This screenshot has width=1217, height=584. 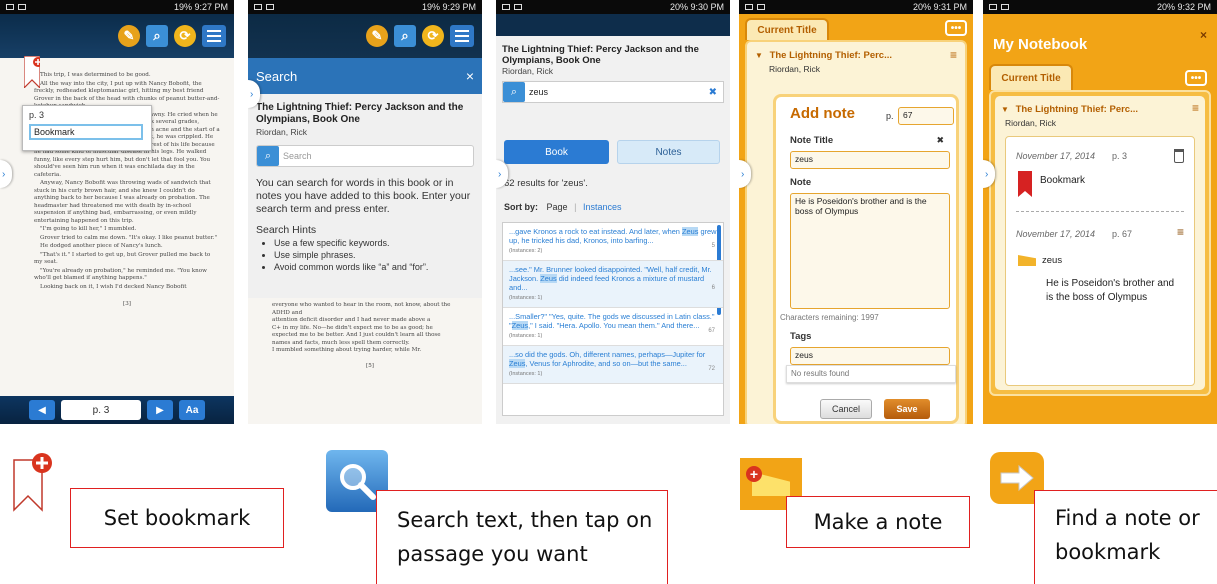 I want to click on sort-label: Sort by:, so click(x=521, y=207).